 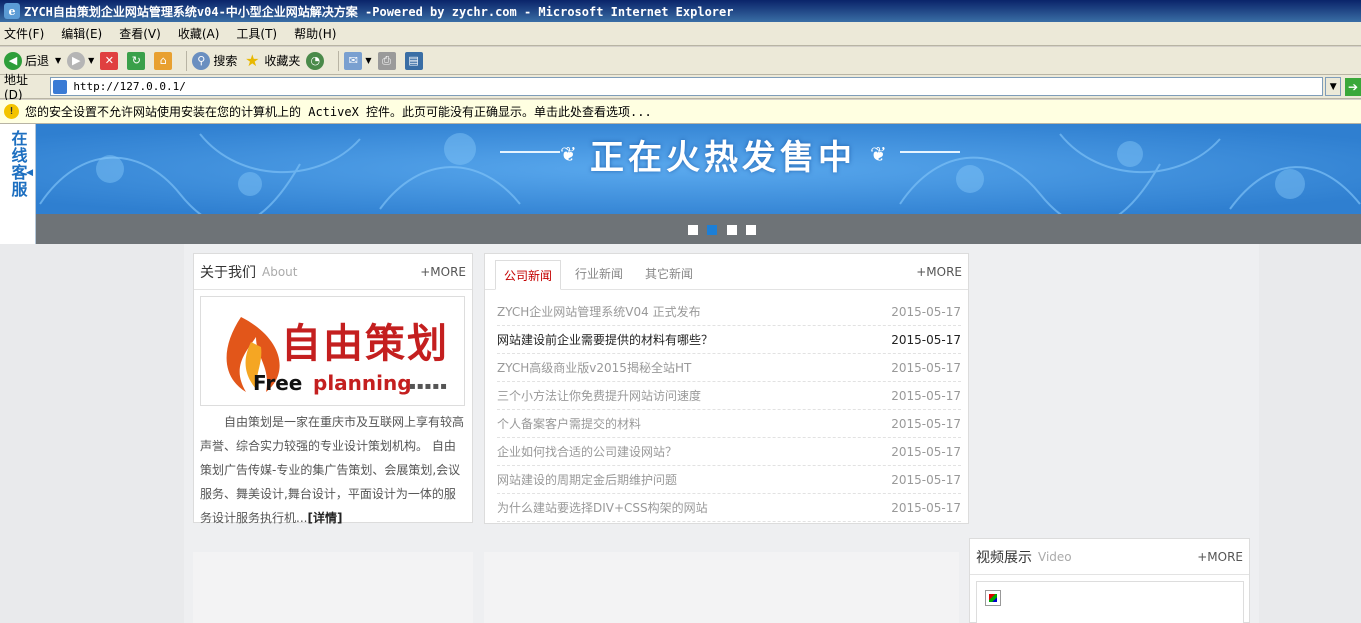 What do you see at coordinates (587, 452) in the screenshot?
I see `news-title: 企业如何找合适的公司建设网站？` at bounding box center [587, 452].